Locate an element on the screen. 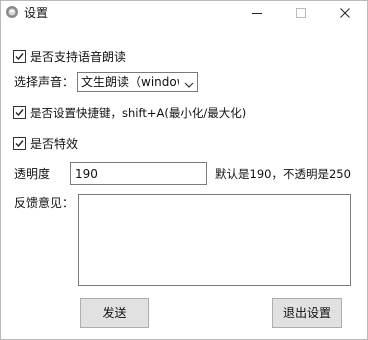  effects-label: 是否特效 is located at coordinates (54, 144).